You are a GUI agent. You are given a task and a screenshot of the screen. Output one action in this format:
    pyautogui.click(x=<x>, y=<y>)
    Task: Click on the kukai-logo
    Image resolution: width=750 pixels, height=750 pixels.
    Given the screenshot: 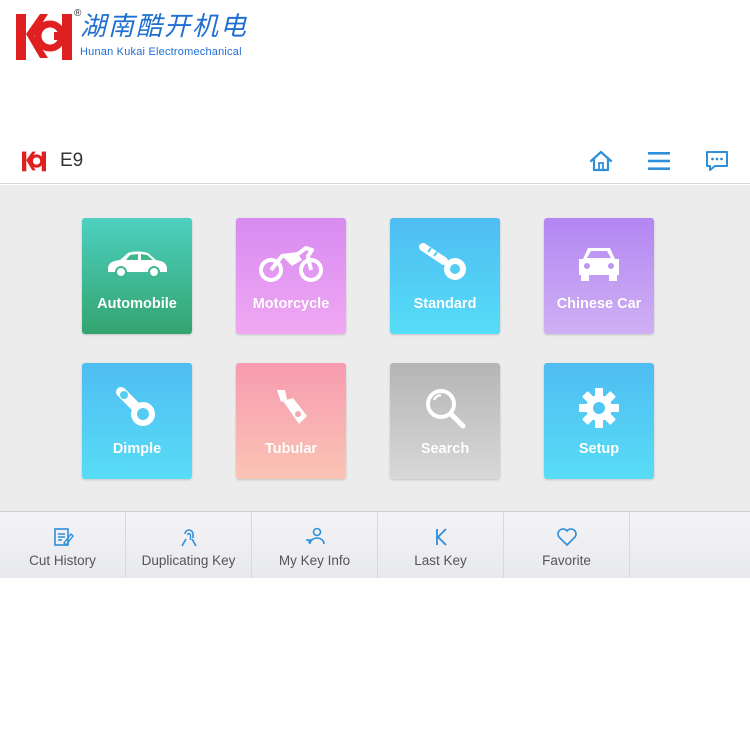 What is the action you would take?
    pyautogui.click(x=44, y=36)
    